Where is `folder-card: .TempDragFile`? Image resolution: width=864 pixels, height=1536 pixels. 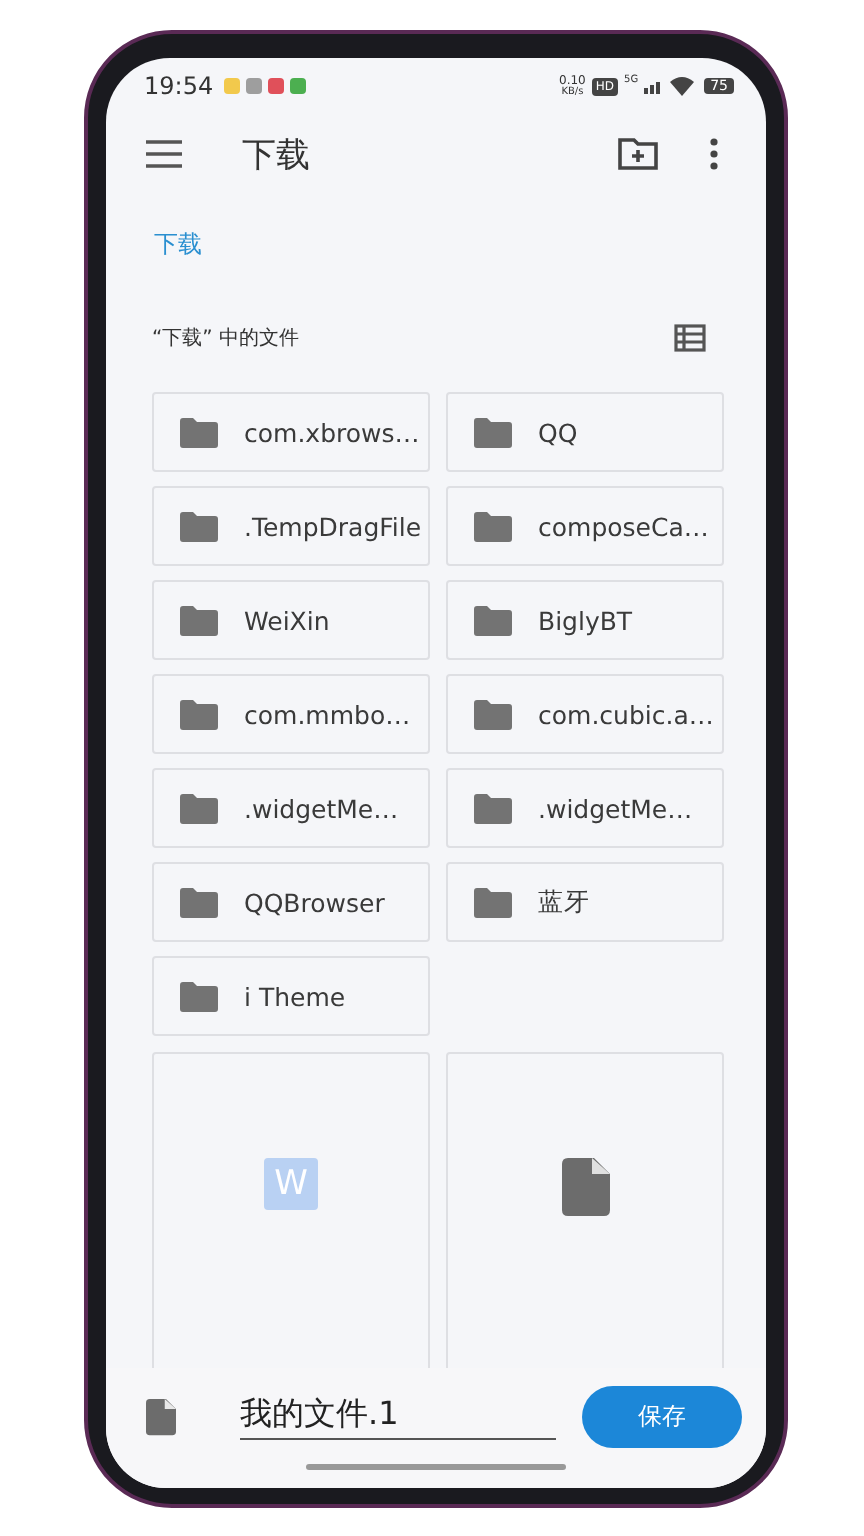
folder-card: .TempDragFile is located at coordinates (291, 526).